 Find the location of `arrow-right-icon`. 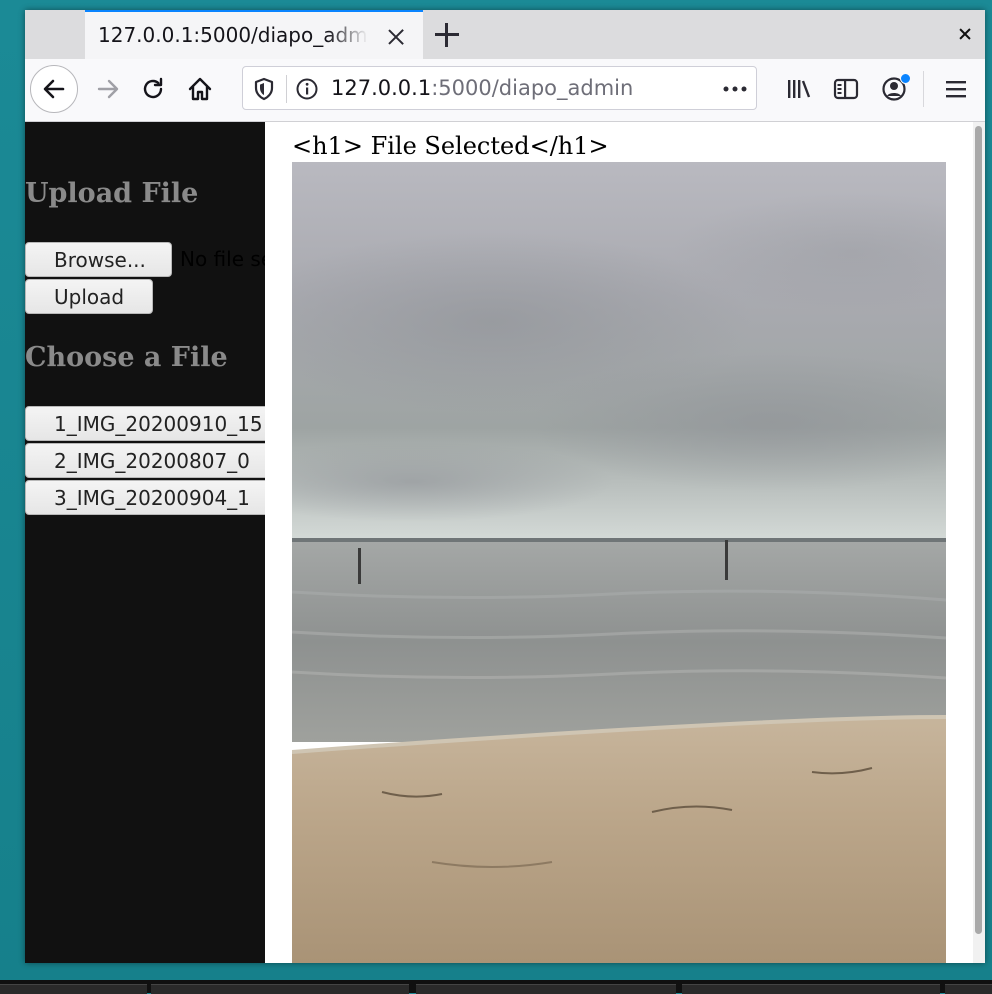

arrow-right-icon is located at coordinates (108, 89).